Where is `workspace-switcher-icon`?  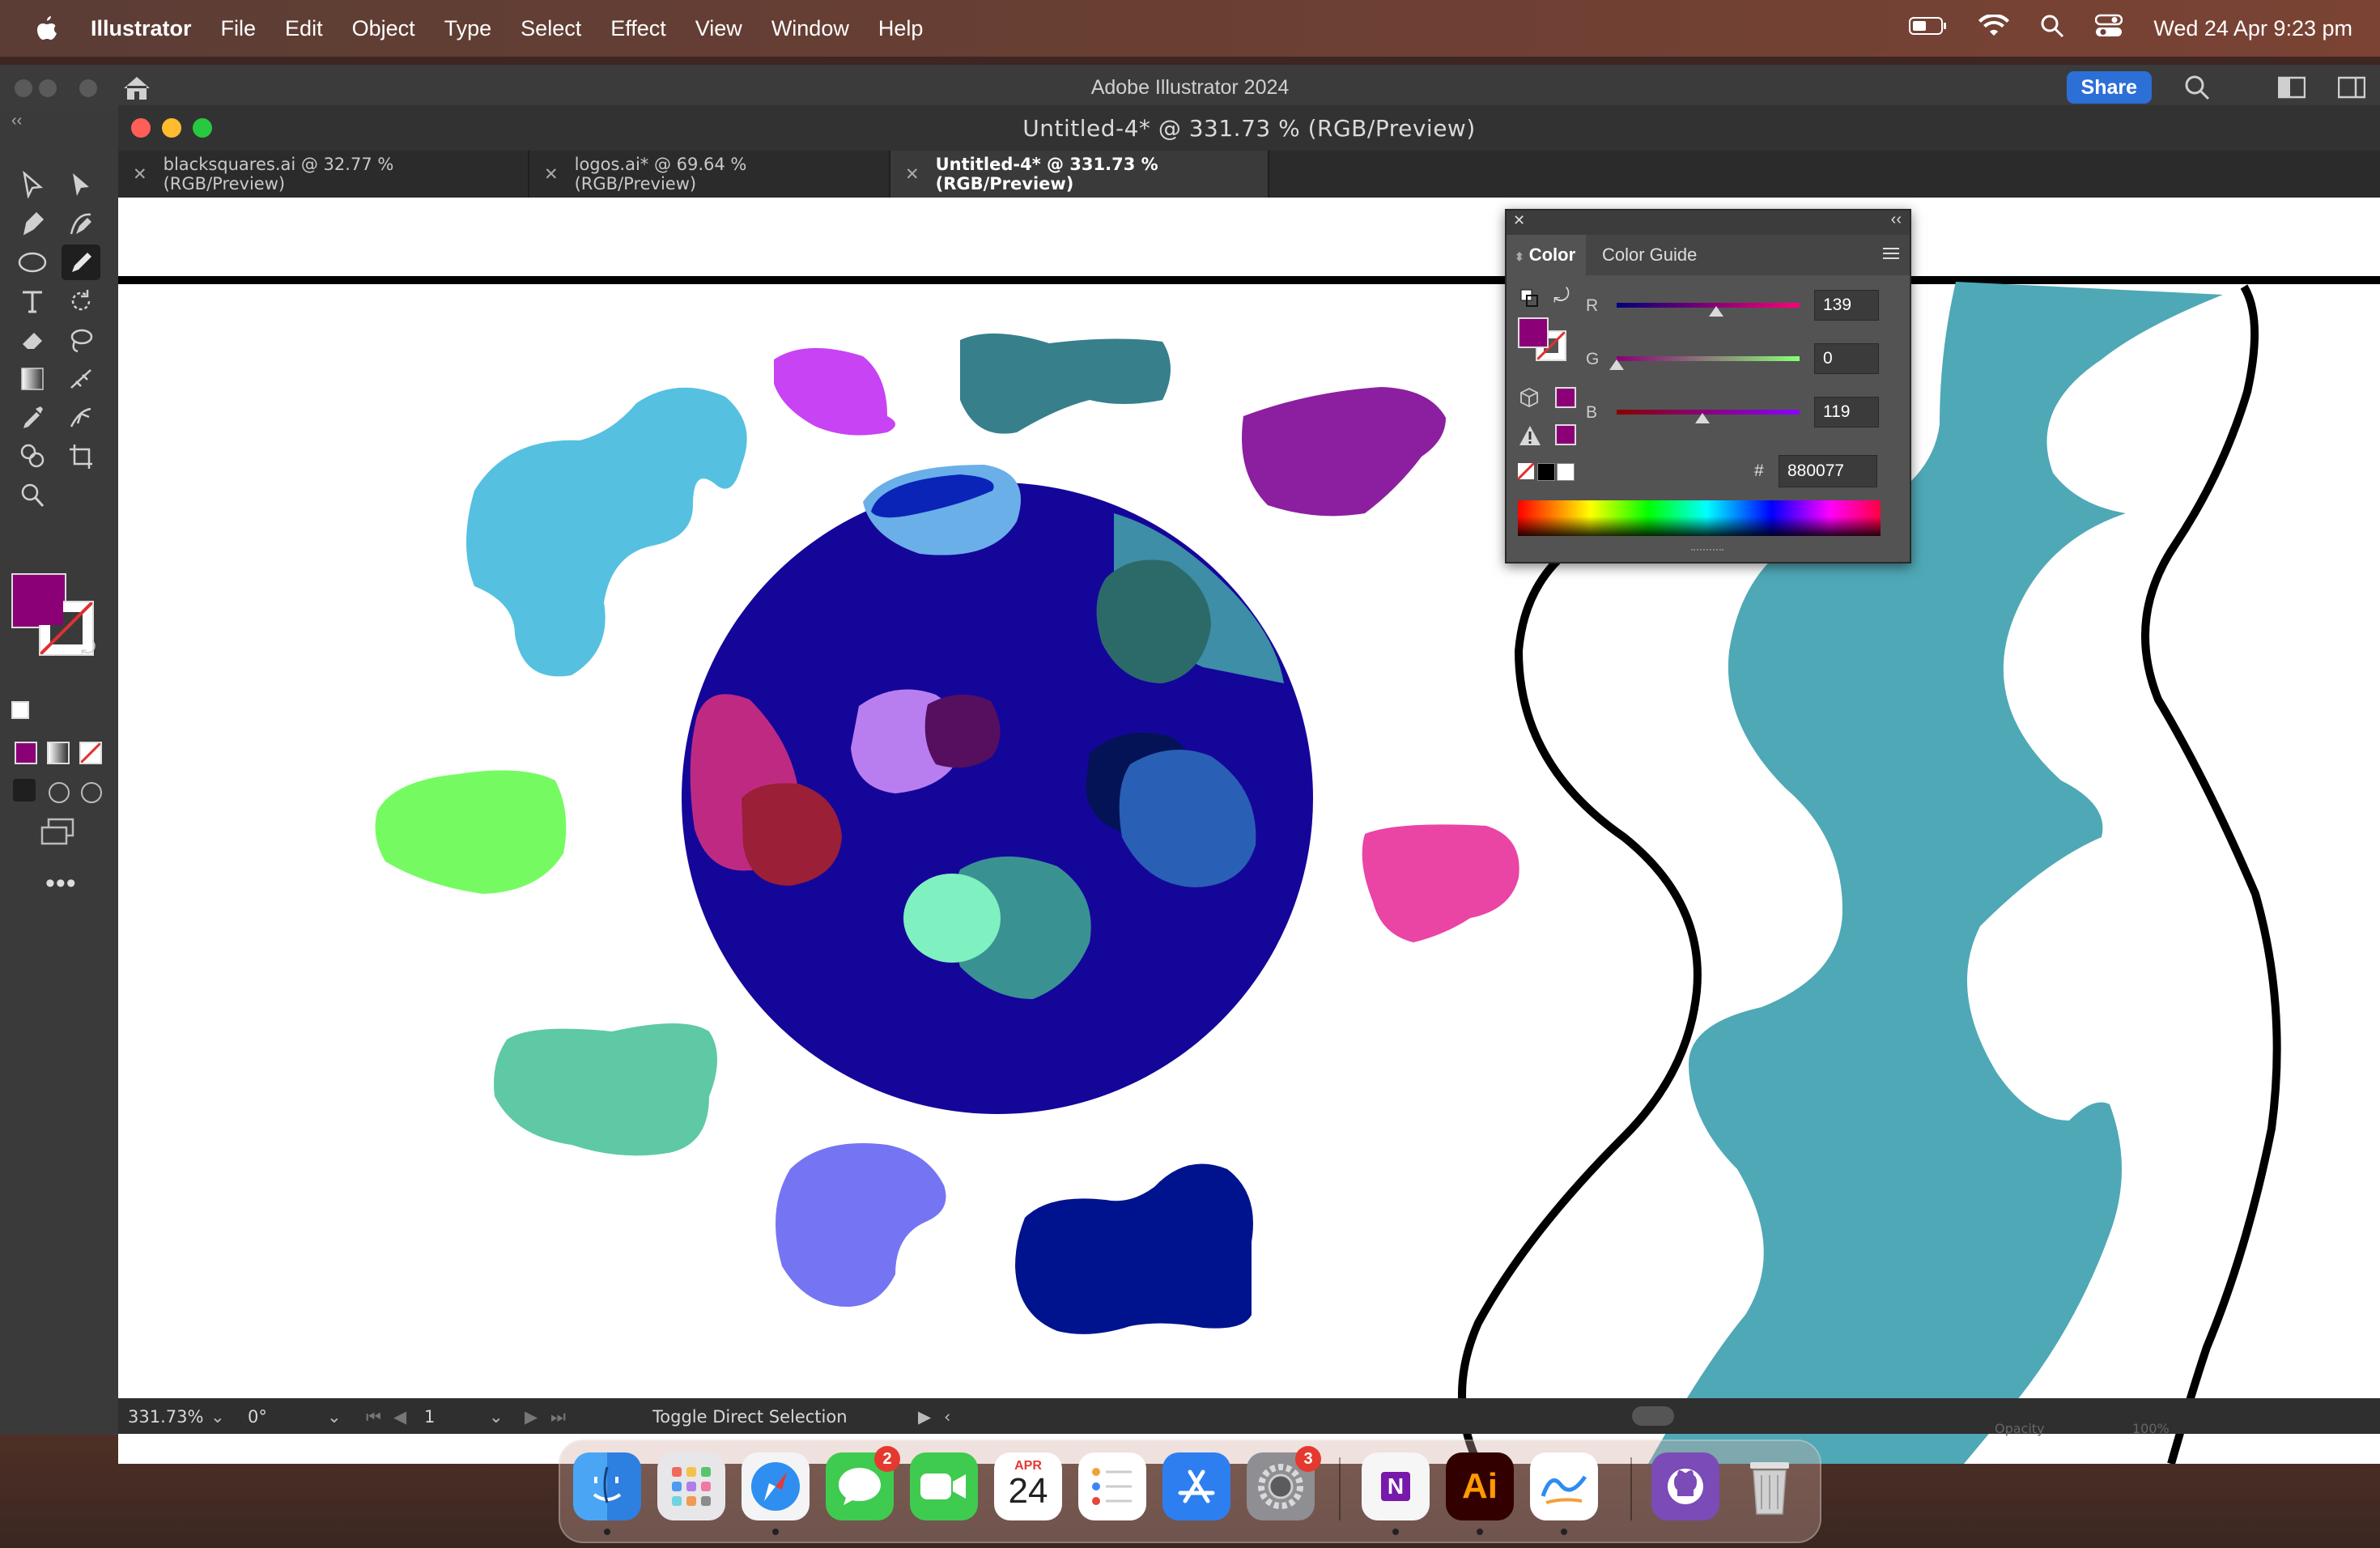 workspace-switcher-icon is located at coordinates (2351, 90).